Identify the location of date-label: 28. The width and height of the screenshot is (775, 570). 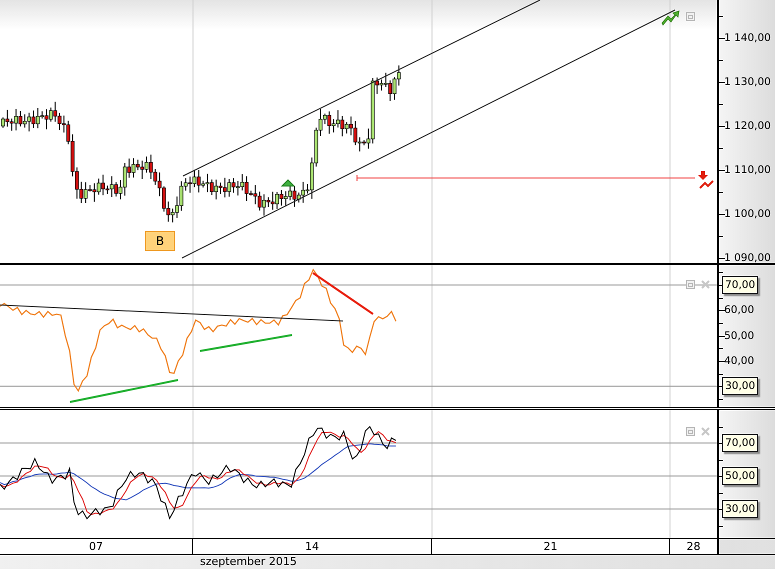
(694, 546).